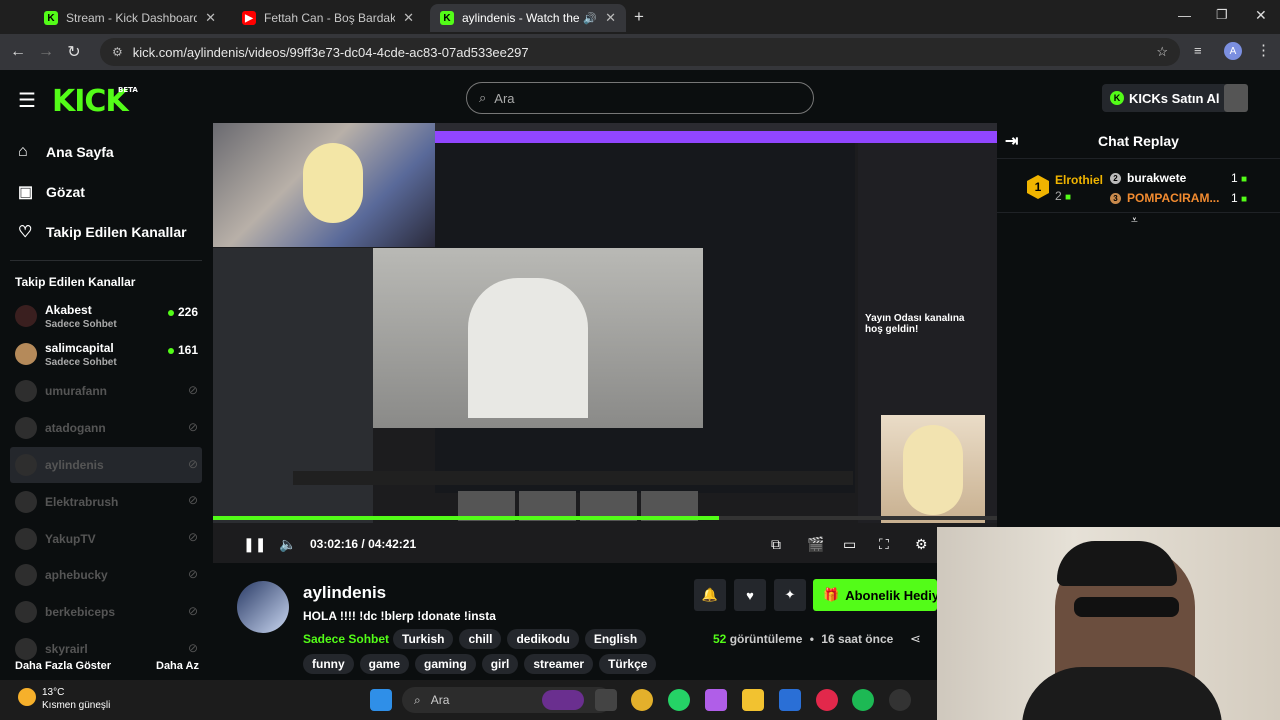 The width and height of the screenshot is (1280, 720). I want to click on stream-category: Sadece Sohbet, so click(346, 639).